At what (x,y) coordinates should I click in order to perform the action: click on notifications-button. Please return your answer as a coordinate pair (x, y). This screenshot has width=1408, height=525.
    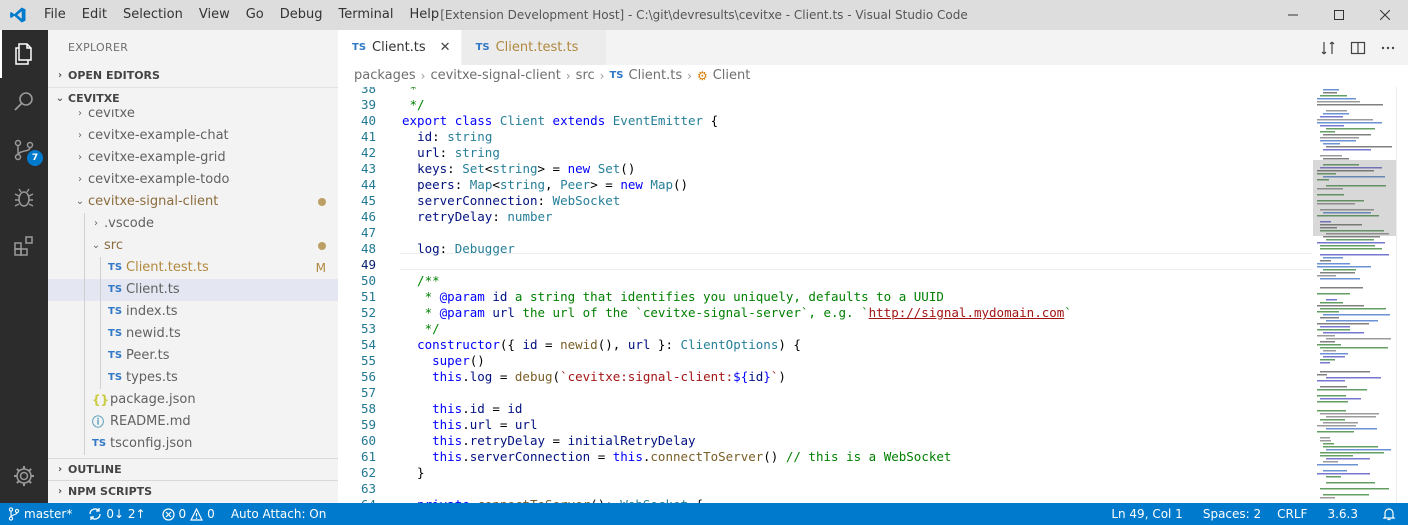
    Looking at the image, I should click on (1389, 514).